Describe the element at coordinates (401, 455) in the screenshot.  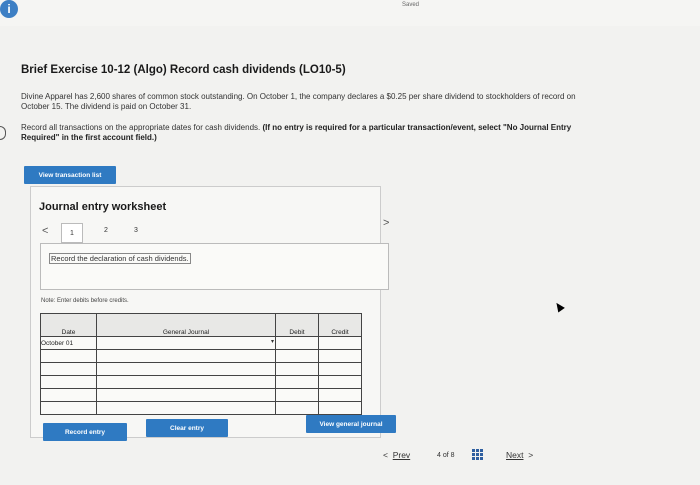
I see `prev-label: Prev` at that location.